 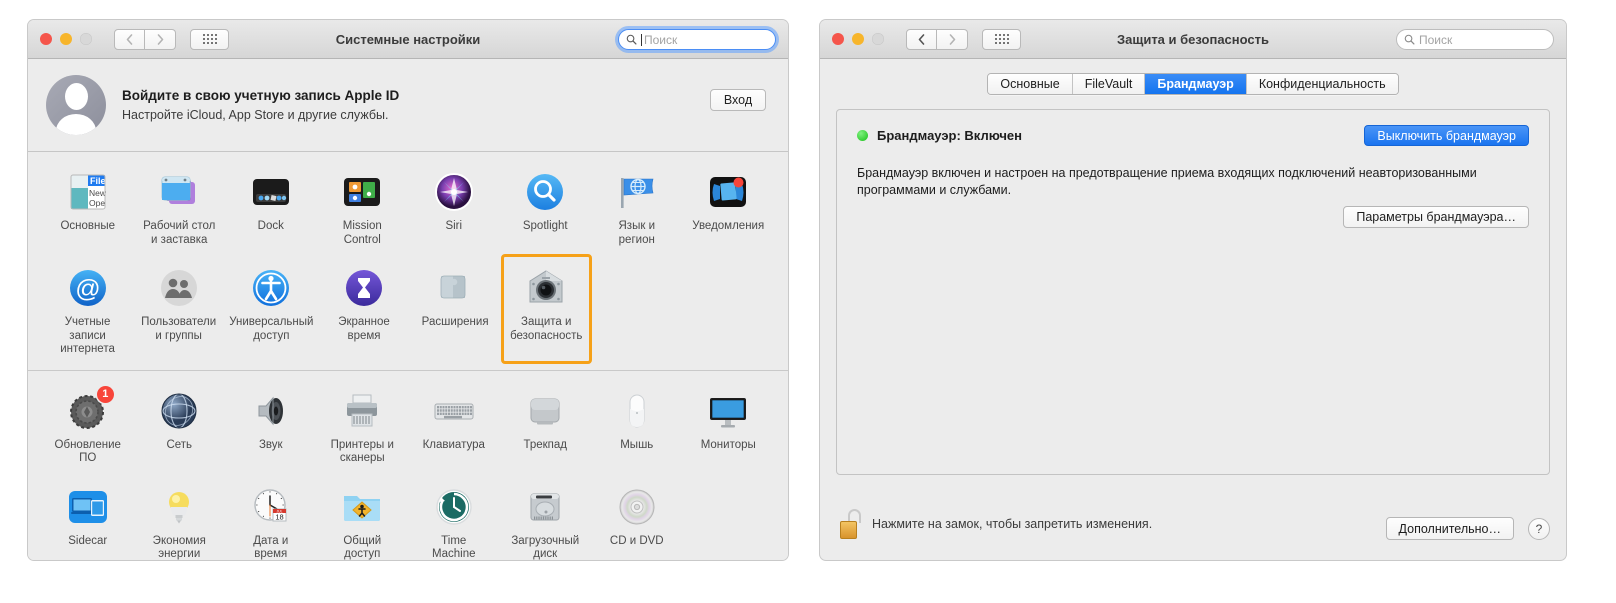 What do you see at coordinates (454, 411) in the screenshot?
I see `keyboard-icon` at bounding box center [454, 411].